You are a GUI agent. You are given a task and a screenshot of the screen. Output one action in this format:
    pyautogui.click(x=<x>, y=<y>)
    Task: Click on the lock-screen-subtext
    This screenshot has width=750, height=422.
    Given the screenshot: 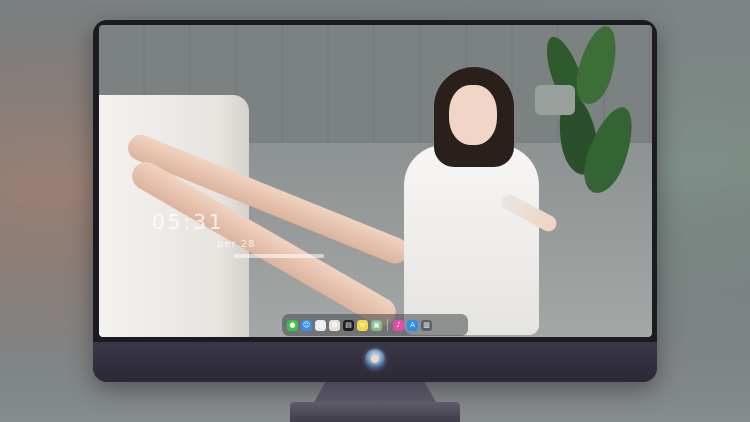 What is the action you would take?
    pyautogui.click(x=279, y=256)
    